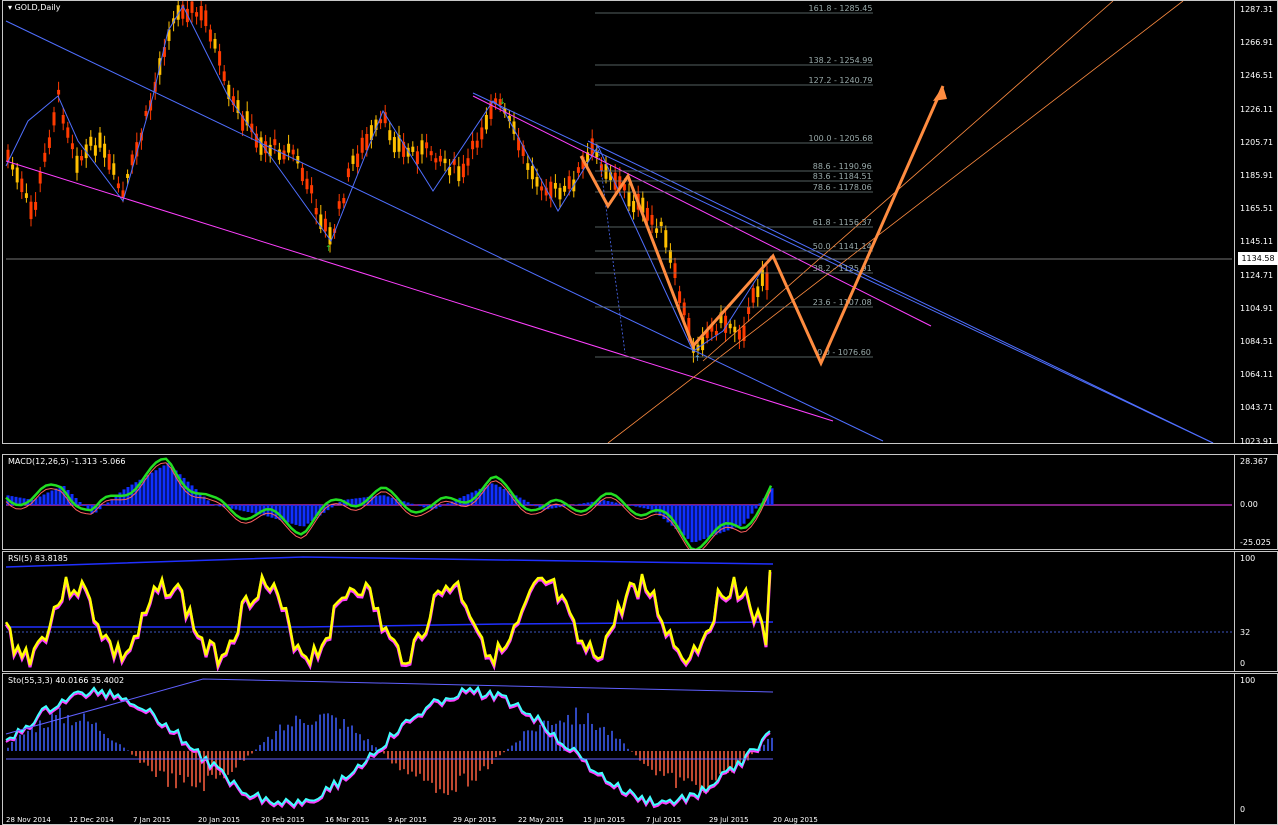 The height and width of the screenshot is (825, 1278). I want to click on price-axis-label: 1205.71, so click(1257, 142).